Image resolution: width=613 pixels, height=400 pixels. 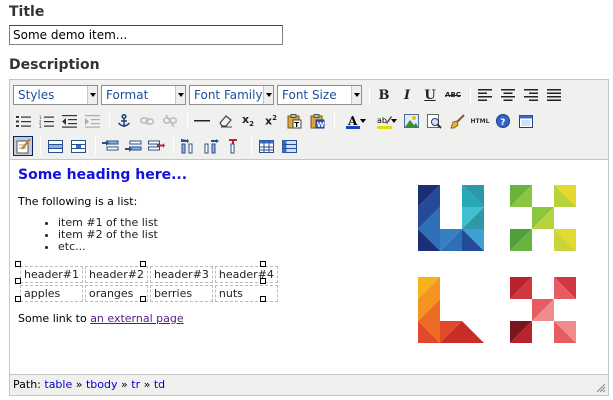 What do you see at coordinates (159, 384) in the screenshot?
I see `path-link-td: td` at bounding box center [159, 384].